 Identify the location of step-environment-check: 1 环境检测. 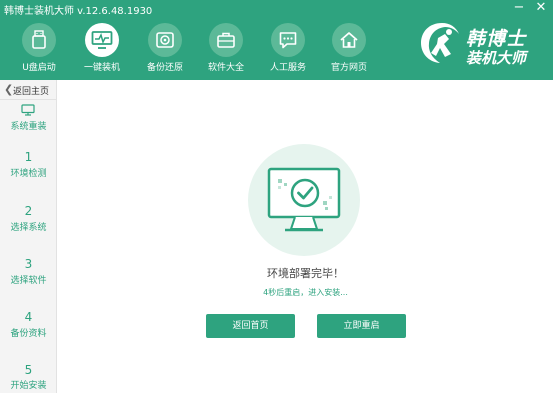
(28, 175).